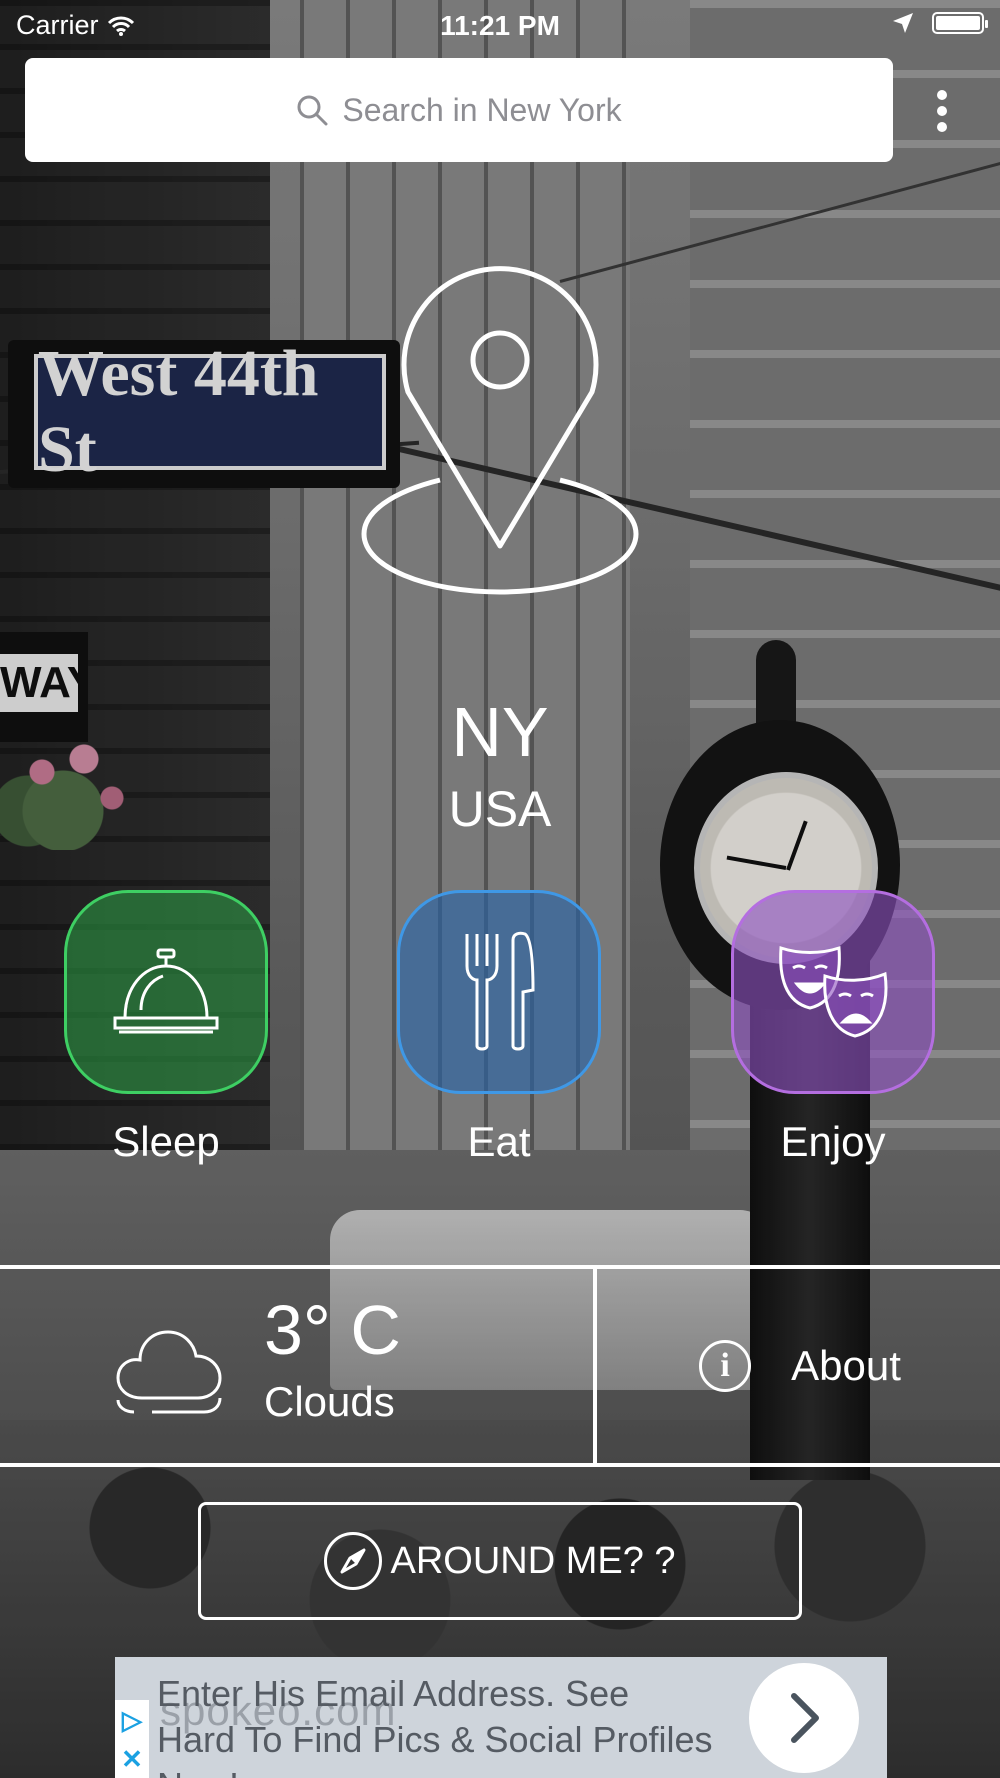 The height and width of the screenshot is (1778, 1000). I want to click on around-me-label: AROUND ME? ?, so click(533, 1560).